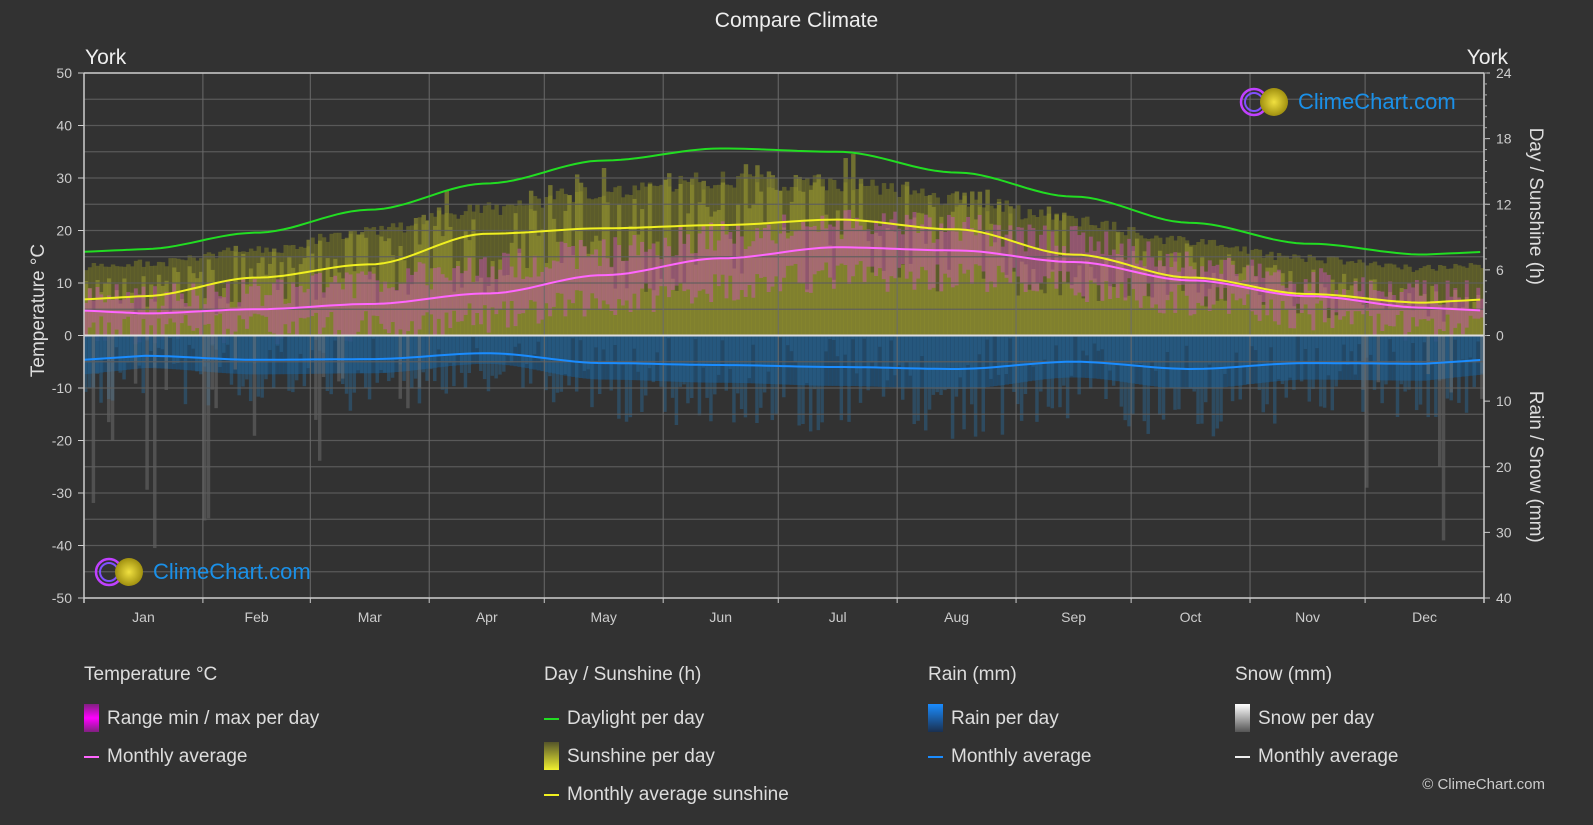  I want to click on copyright: © ClimeChart.com, so click(1483, 784).